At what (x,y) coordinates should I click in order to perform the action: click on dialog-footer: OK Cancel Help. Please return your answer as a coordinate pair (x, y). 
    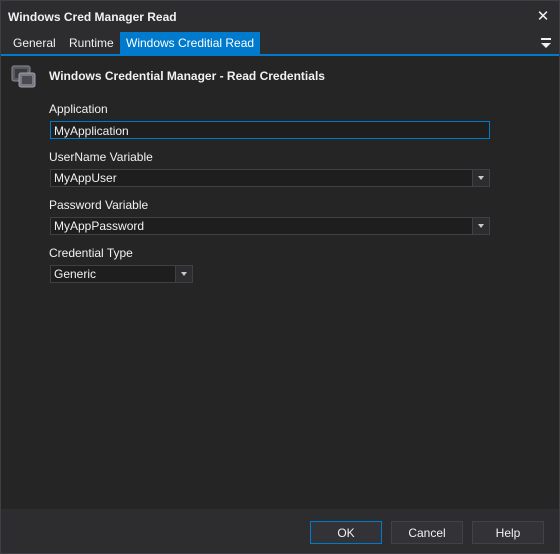
    Looking at the image, I should click on (280, 531).